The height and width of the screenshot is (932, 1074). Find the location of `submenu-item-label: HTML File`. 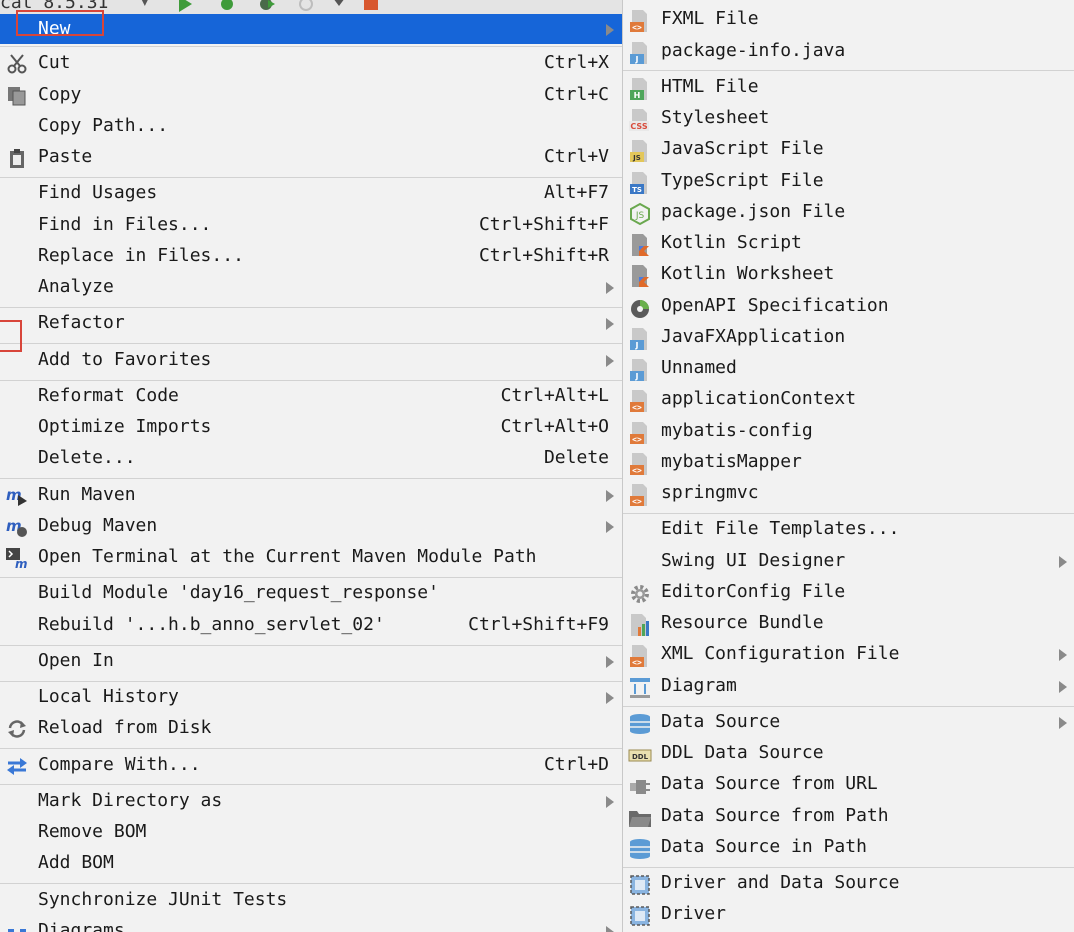

submenu-item-label: HTML File is located at coordinates (710, 86).